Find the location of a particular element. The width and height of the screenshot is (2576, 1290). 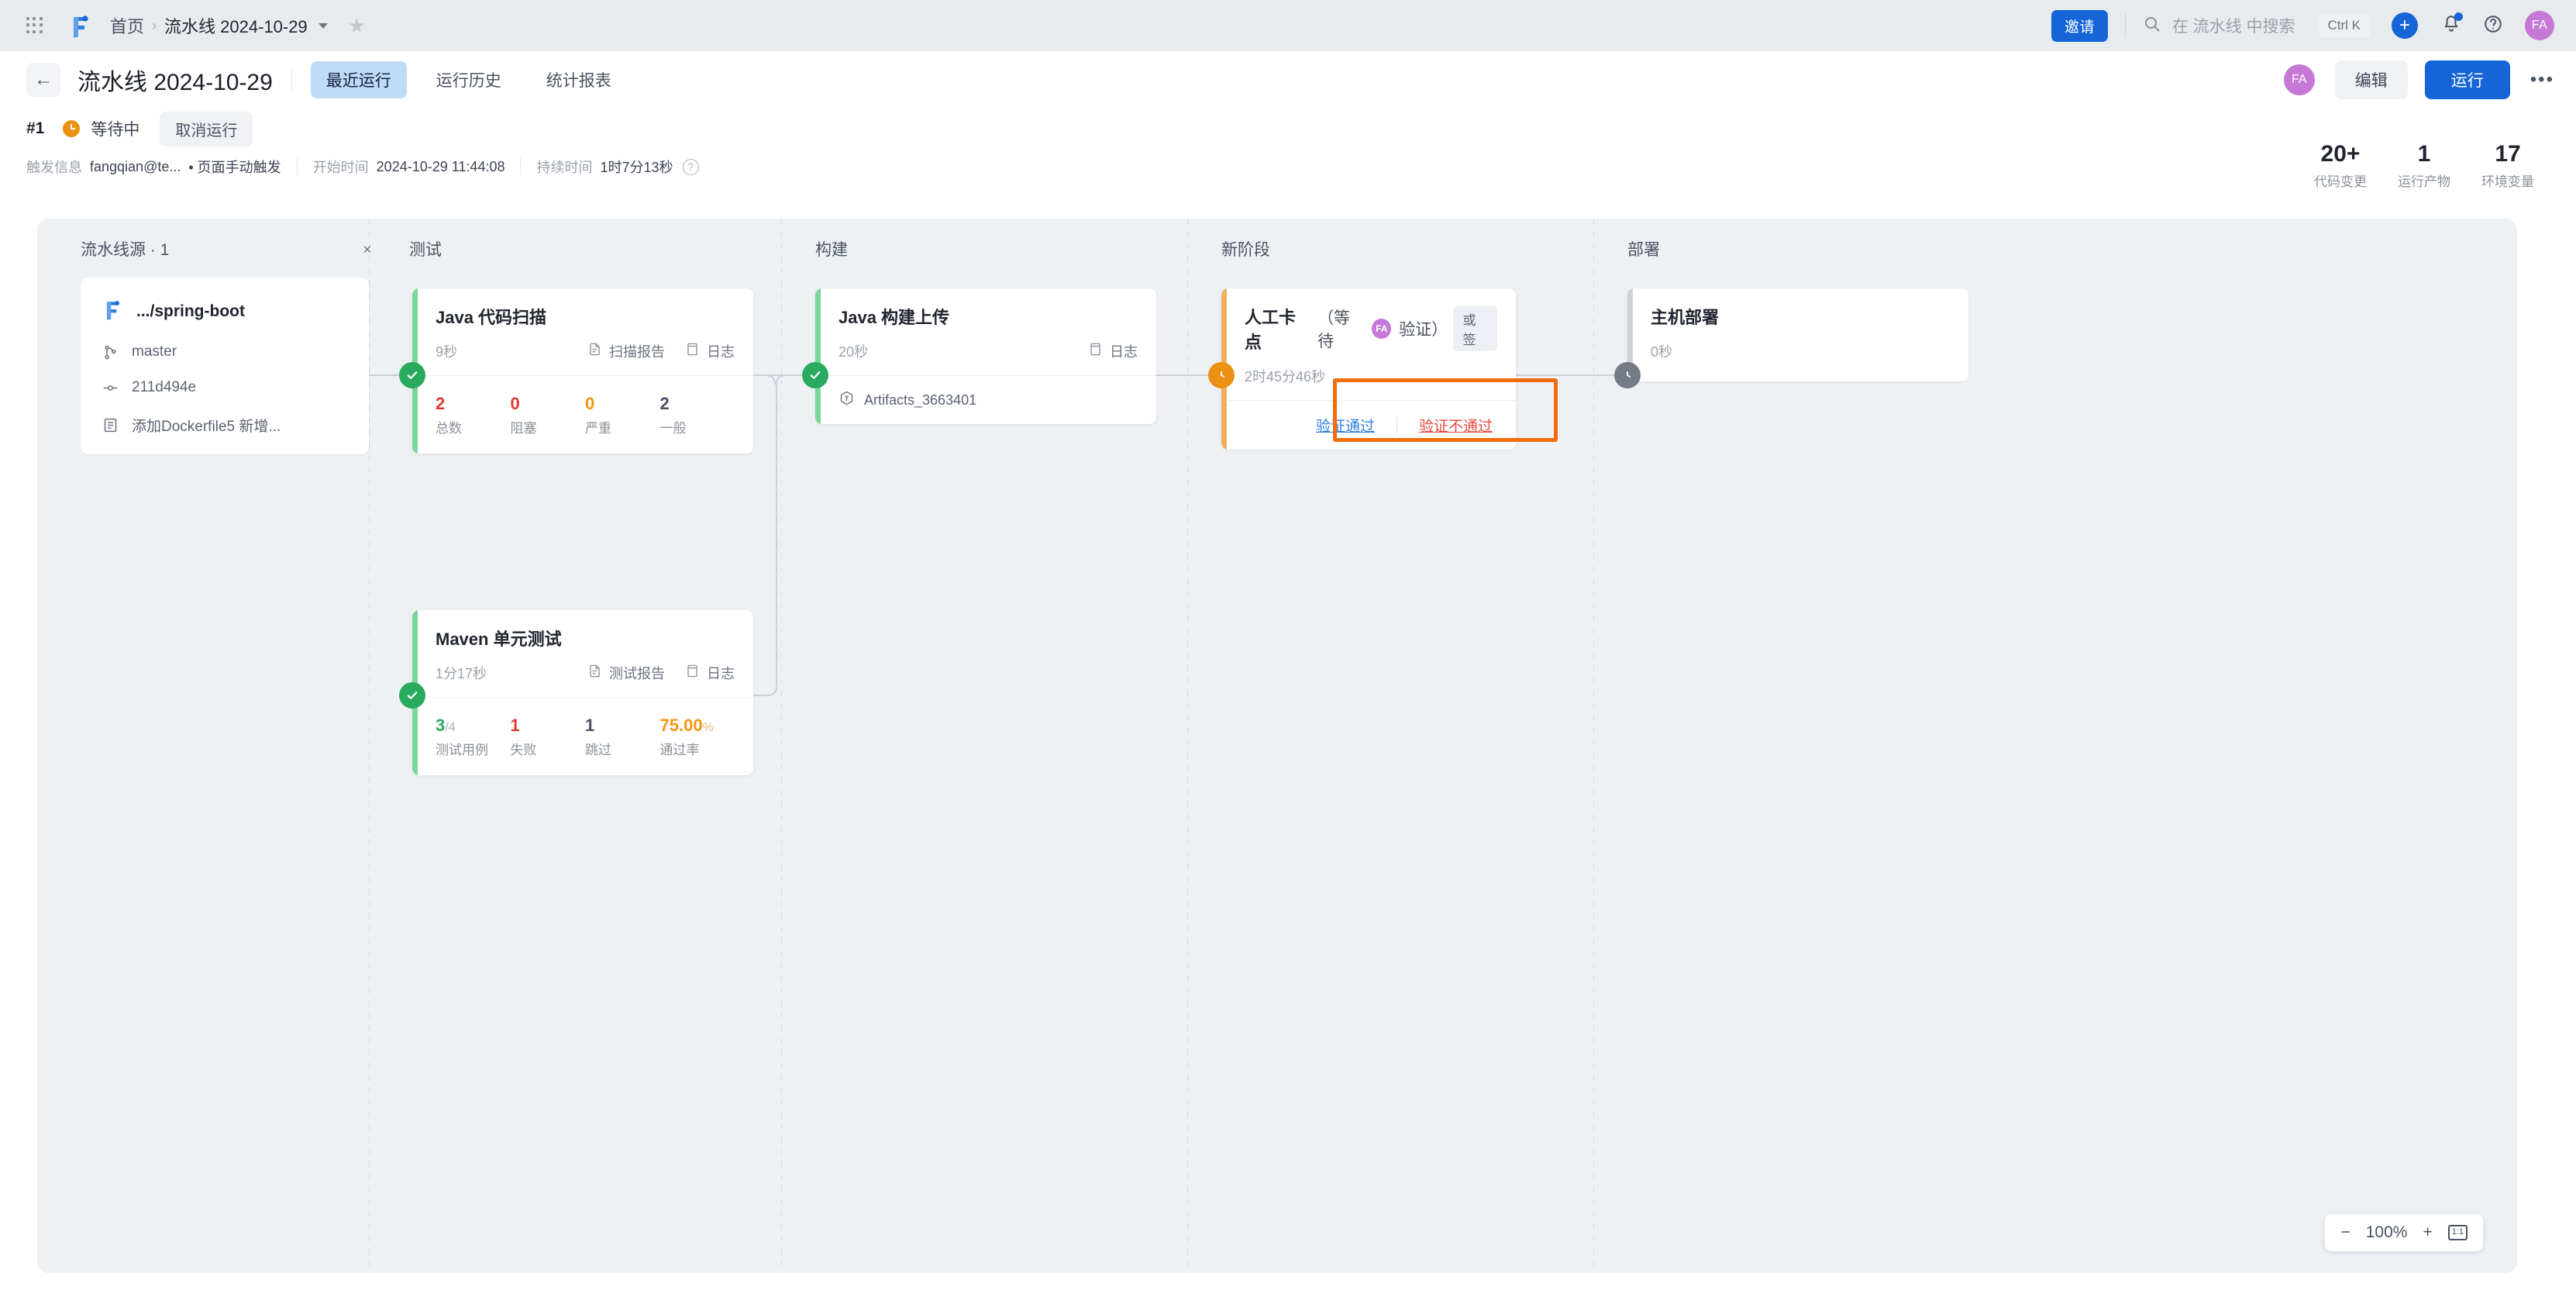

metric-value: 75.00% is located at coordinates (697, 725).